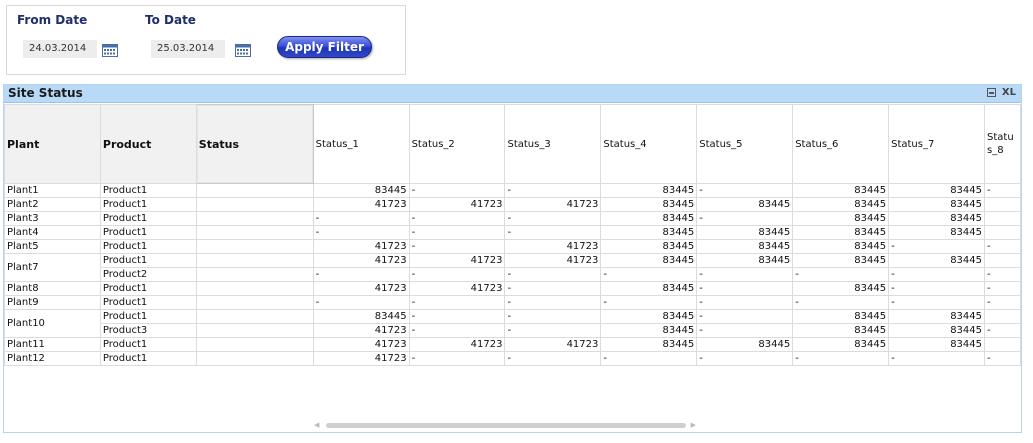 The width and height of the screenshot is (1033, 443). Describe the element at coordinates (991, 92) in the screenshot. I see `print-icon` at that location.